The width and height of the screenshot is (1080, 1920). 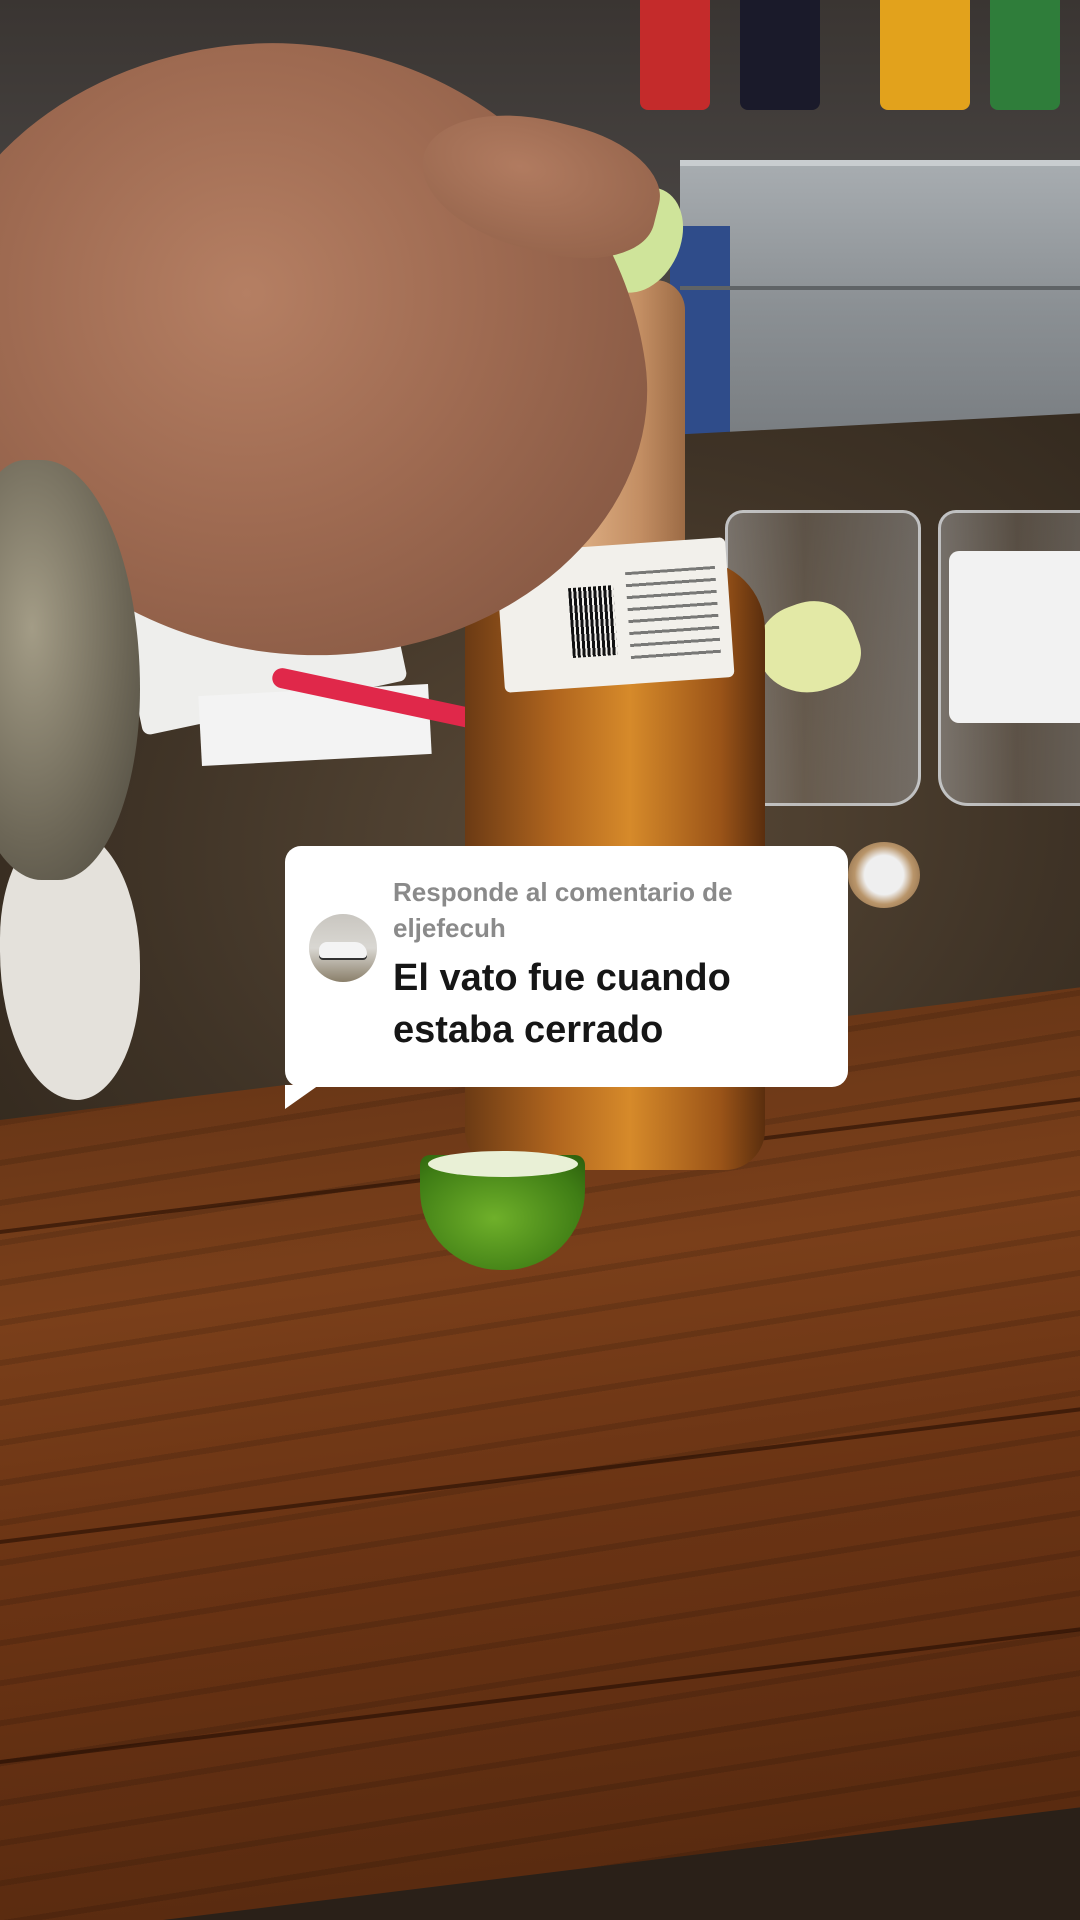 What do you see at coordinates (880, 288) in the screenshot?
I see `cooler-seam` at bounding box center [880, 288].